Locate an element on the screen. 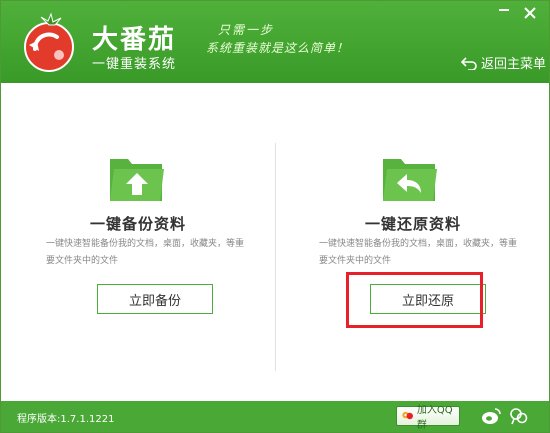  app-name: 大番茄 is located at coordinates (134, 40).